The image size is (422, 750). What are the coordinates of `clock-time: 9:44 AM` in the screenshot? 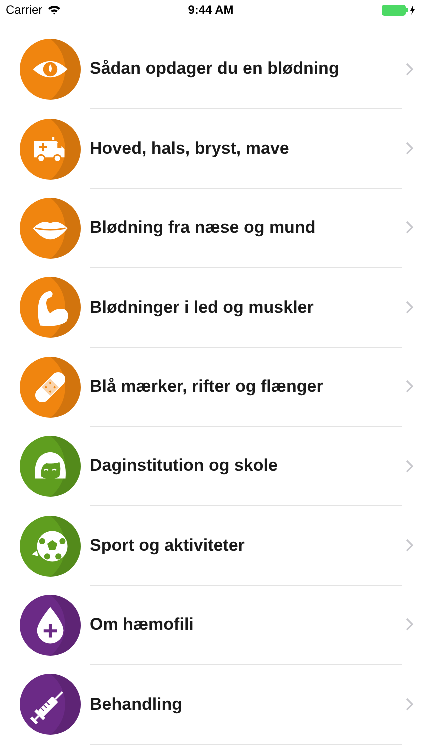 It's located at (211, 10).